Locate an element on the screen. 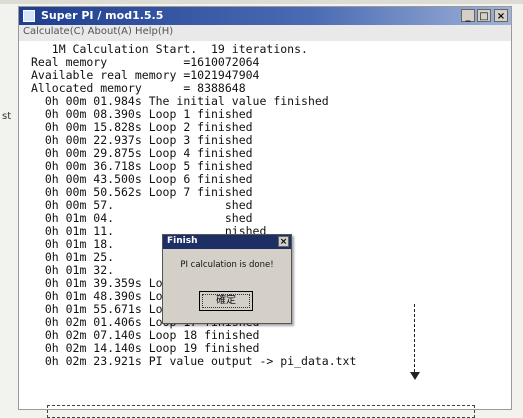 The image size is (523, 418). menu-bar: Calculate(C) About(A) Help(H) is located at coordinates (265, 33).